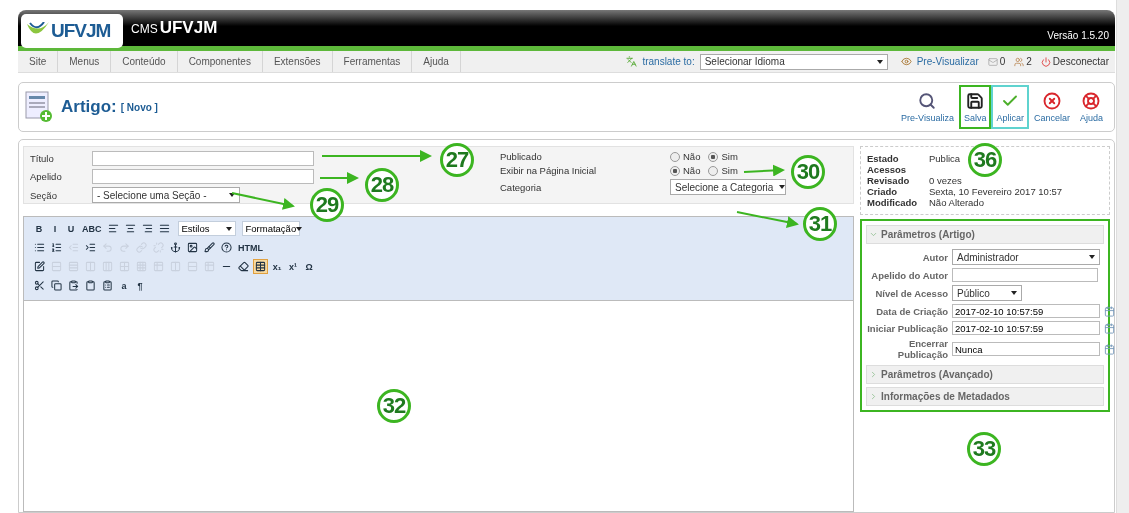 This screenshot has width=1129, height=513. I want to click on logout-link: Desconectar, so click(1080, 61).